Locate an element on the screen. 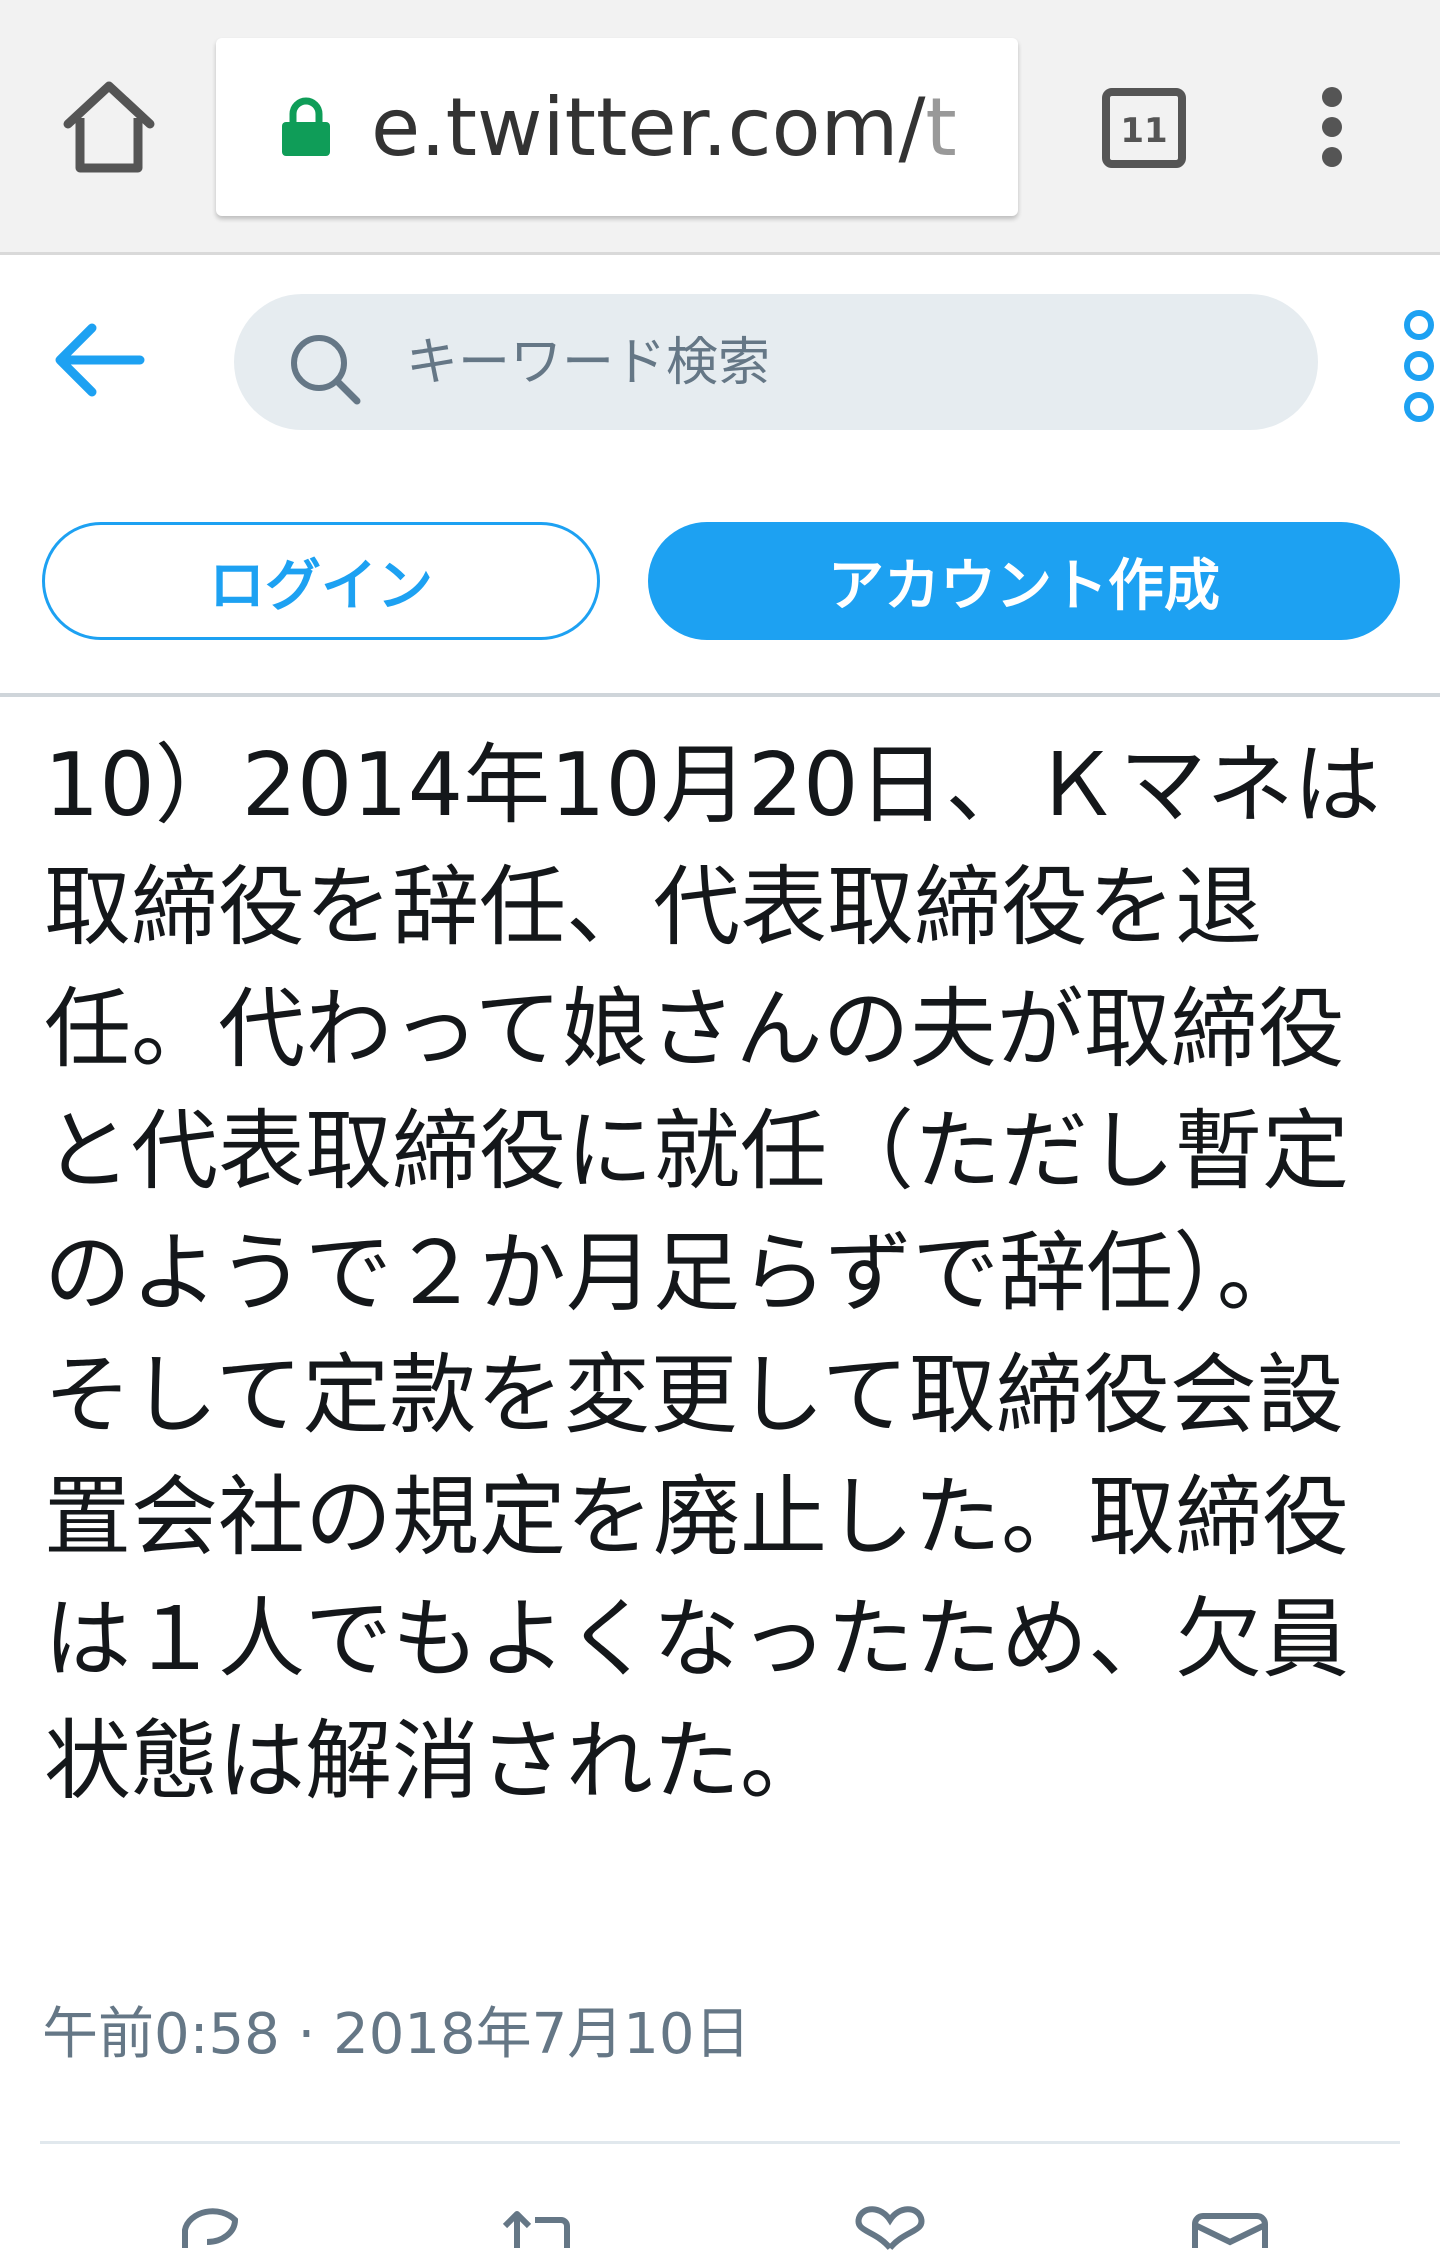 The width and height of the screenshot is (1440, 2254). home-icon is located at coordinates (109, 127).